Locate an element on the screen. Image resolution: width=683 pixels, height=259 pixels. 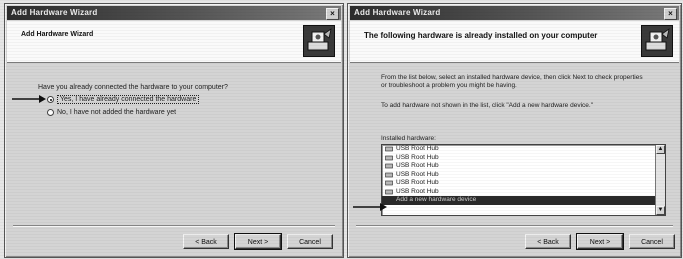
installed-hardware-label: Installed hardware: is located at coordinates (408, 138).